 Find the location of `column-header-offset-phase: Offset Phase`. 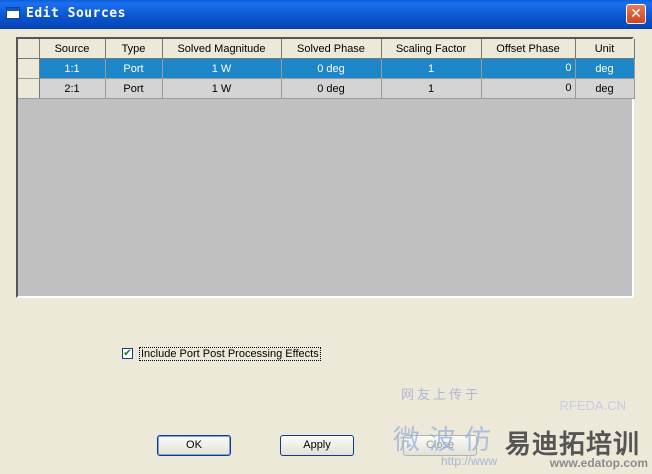

column-header-offset-phase: Offset Phase is located at coordinates (528, 49).